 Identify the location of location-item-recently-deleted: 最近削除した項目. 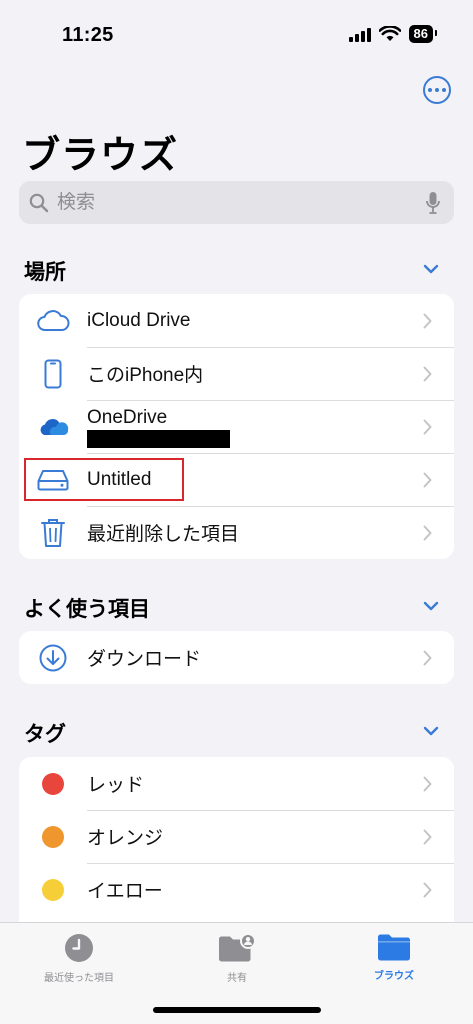
(236, 532).